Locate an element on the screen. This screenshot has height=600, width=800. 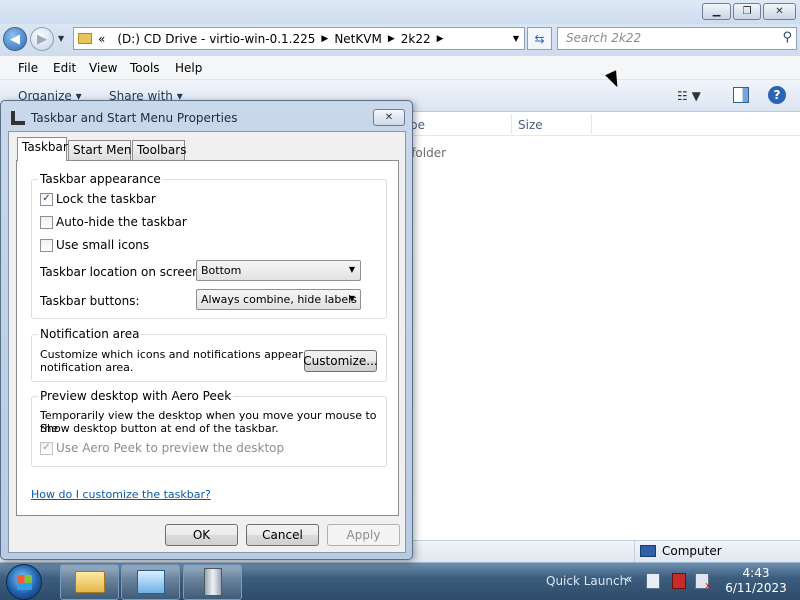
location-select: Bottom ▼ is located at coordinates (278, 270).